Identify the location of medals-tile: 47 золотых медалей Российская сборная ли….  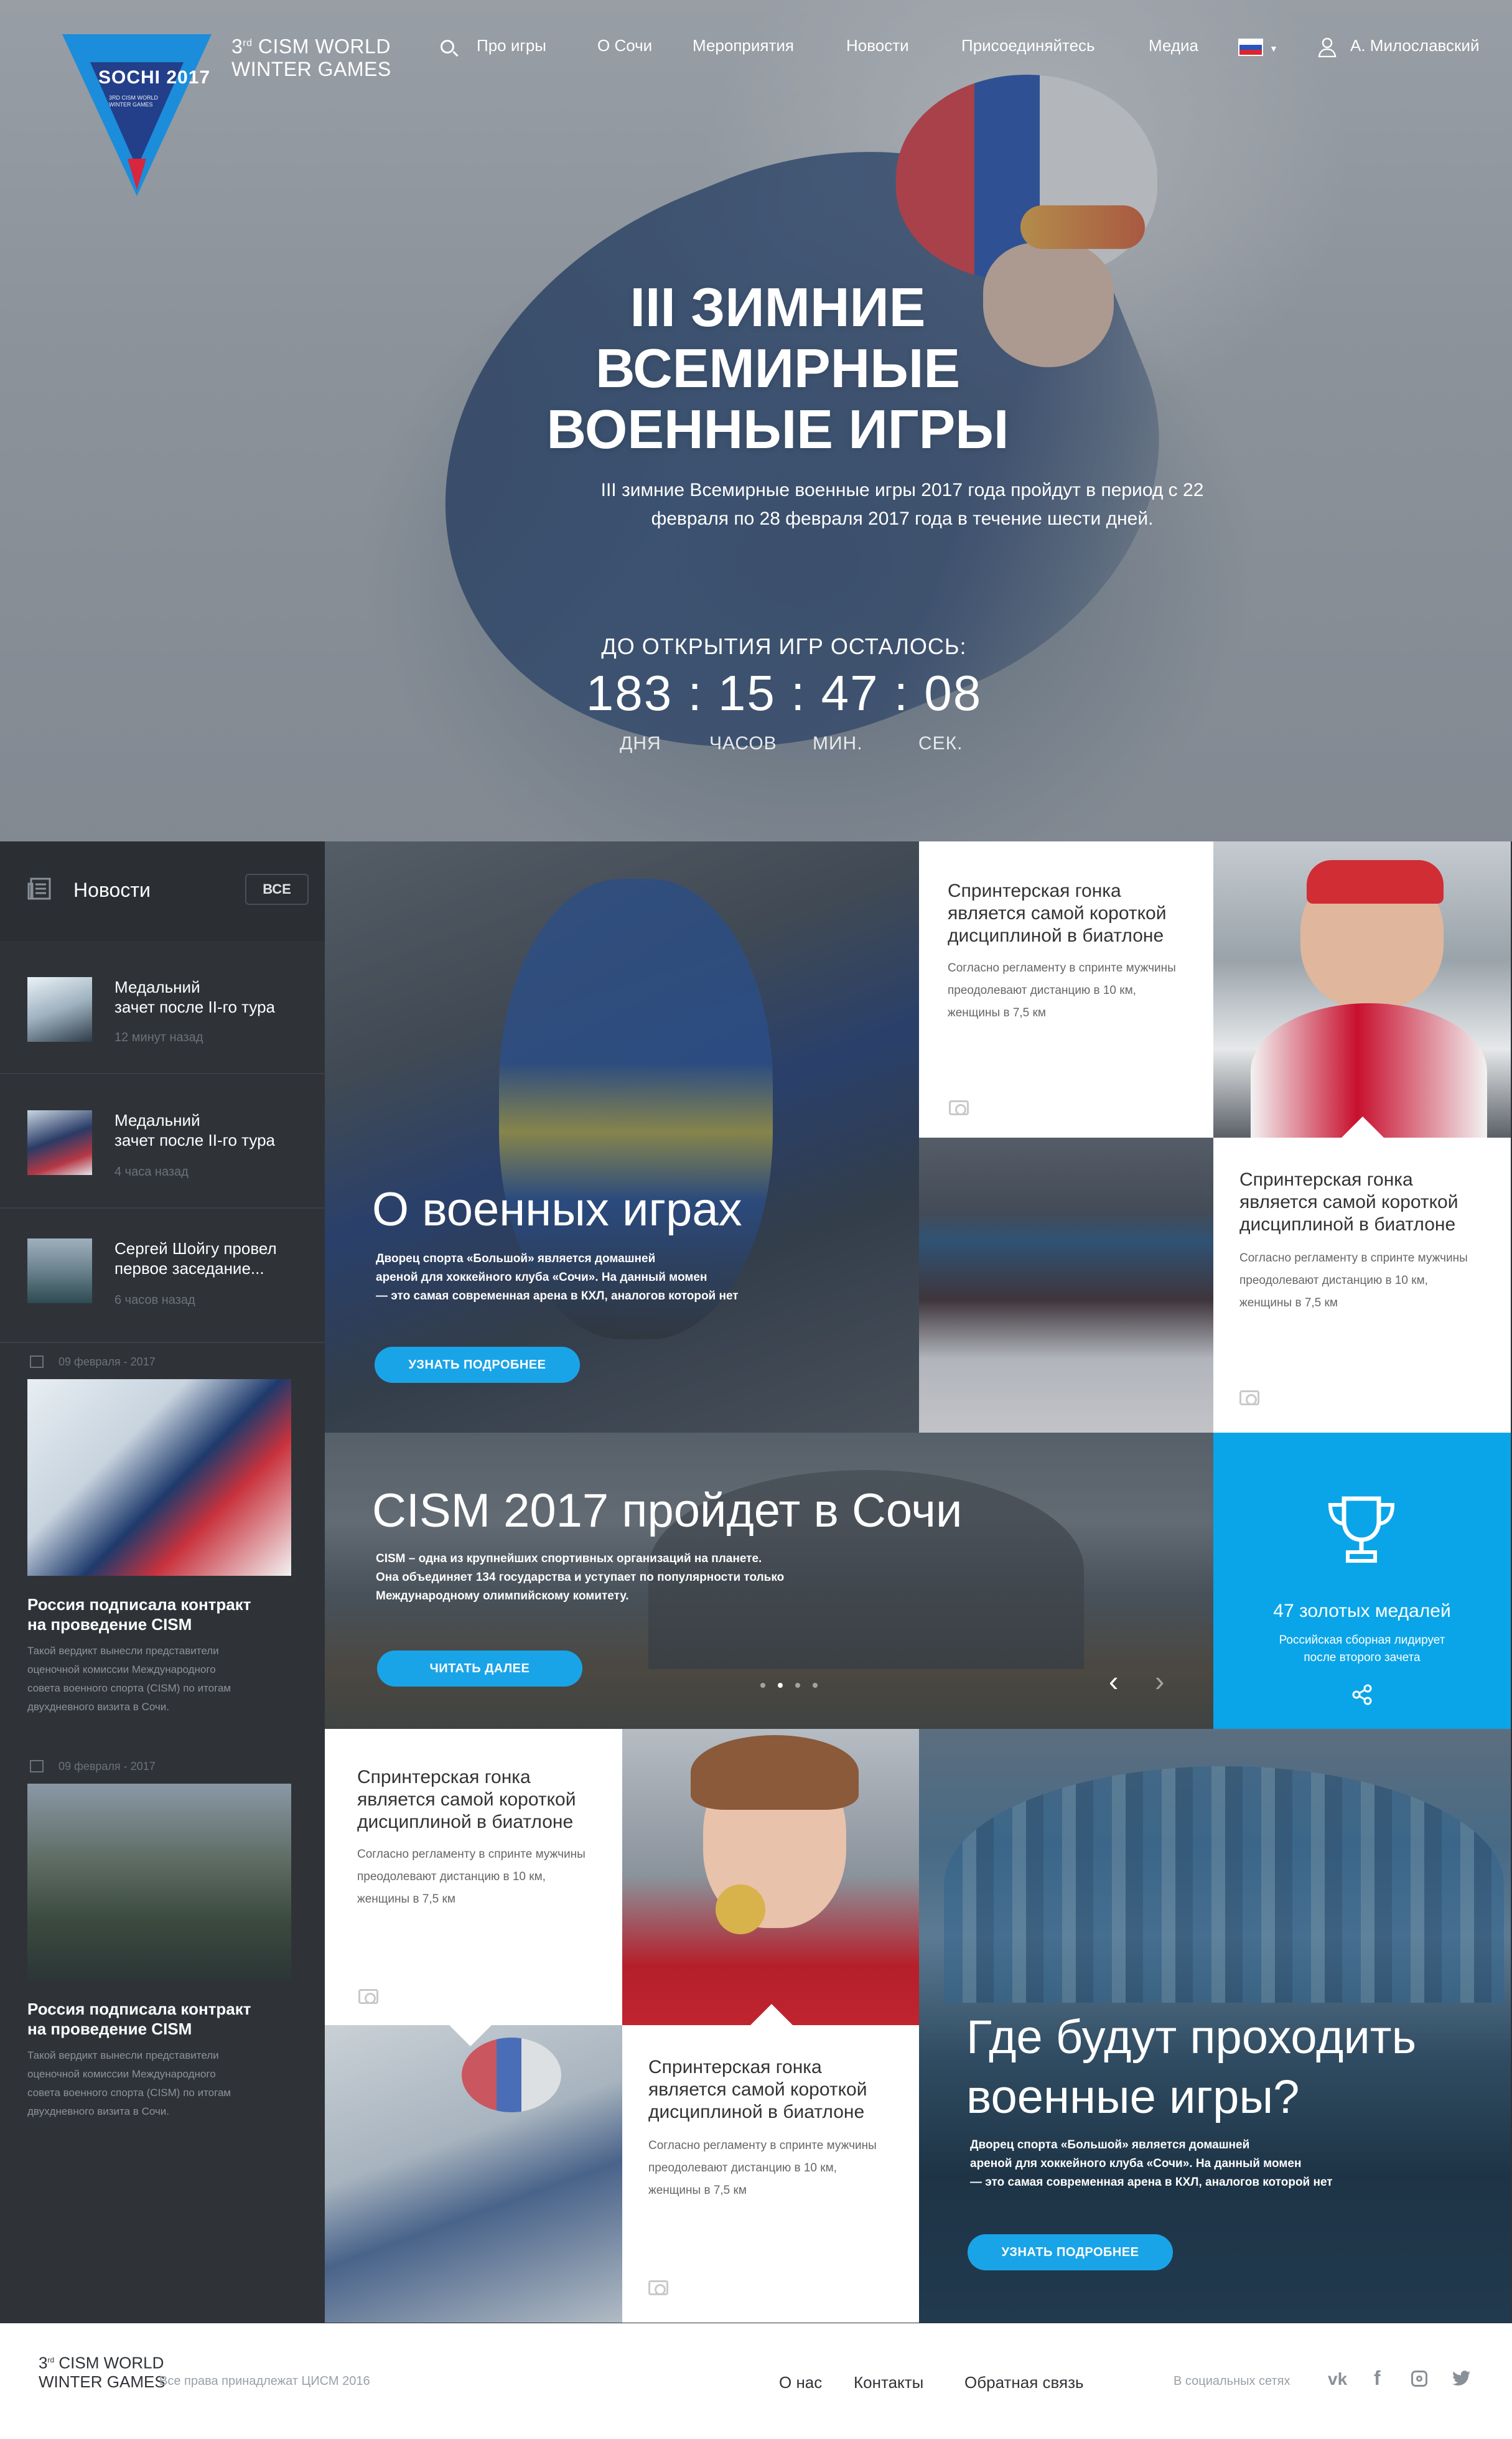
(1362, 1581).